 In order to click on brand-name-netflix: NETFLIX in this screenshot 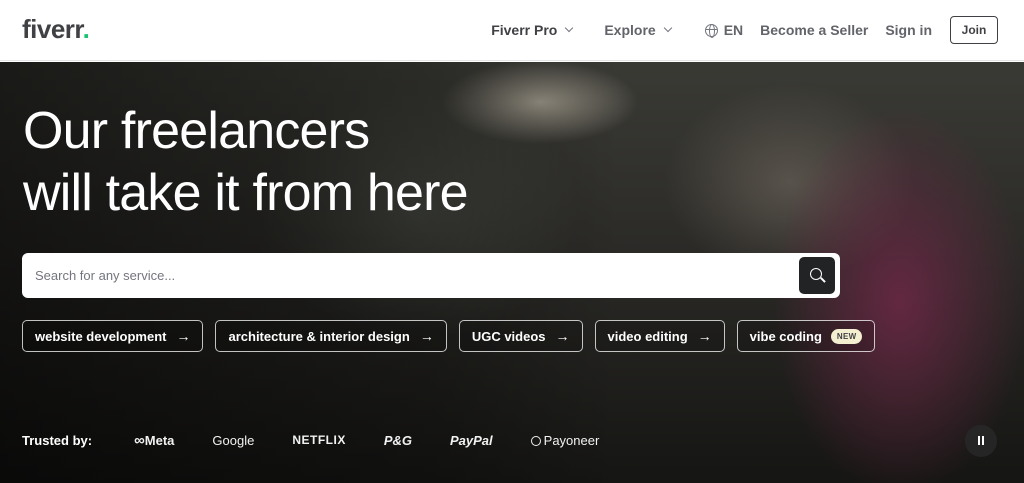, I will do `click(319, 440)`.